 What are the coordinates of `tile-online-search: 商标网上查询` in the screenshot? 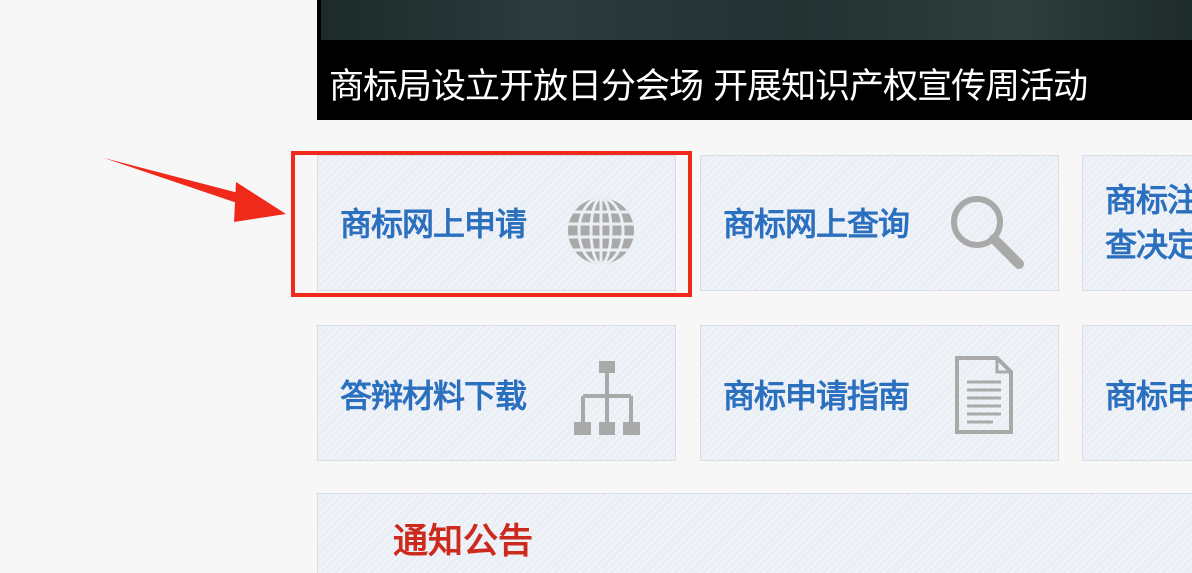 It's located at (879, 223).